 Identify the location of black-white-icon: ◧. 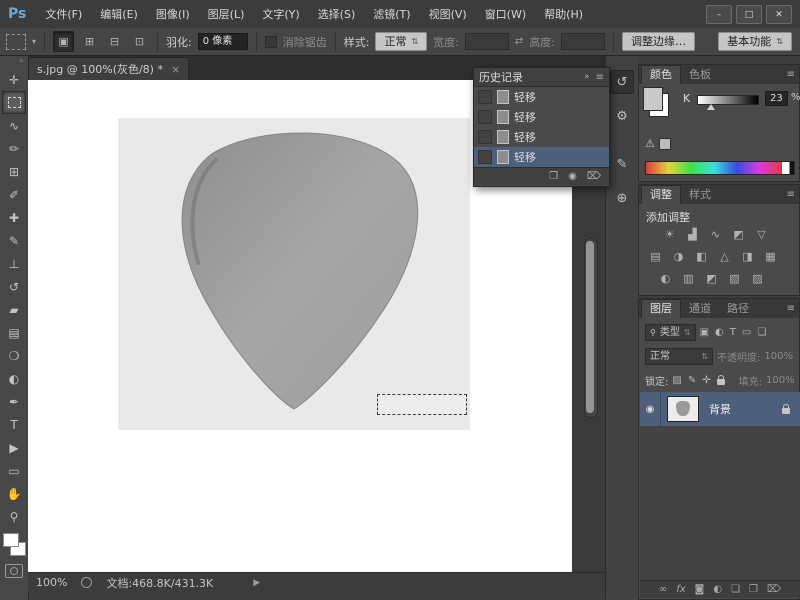
(701, 256).